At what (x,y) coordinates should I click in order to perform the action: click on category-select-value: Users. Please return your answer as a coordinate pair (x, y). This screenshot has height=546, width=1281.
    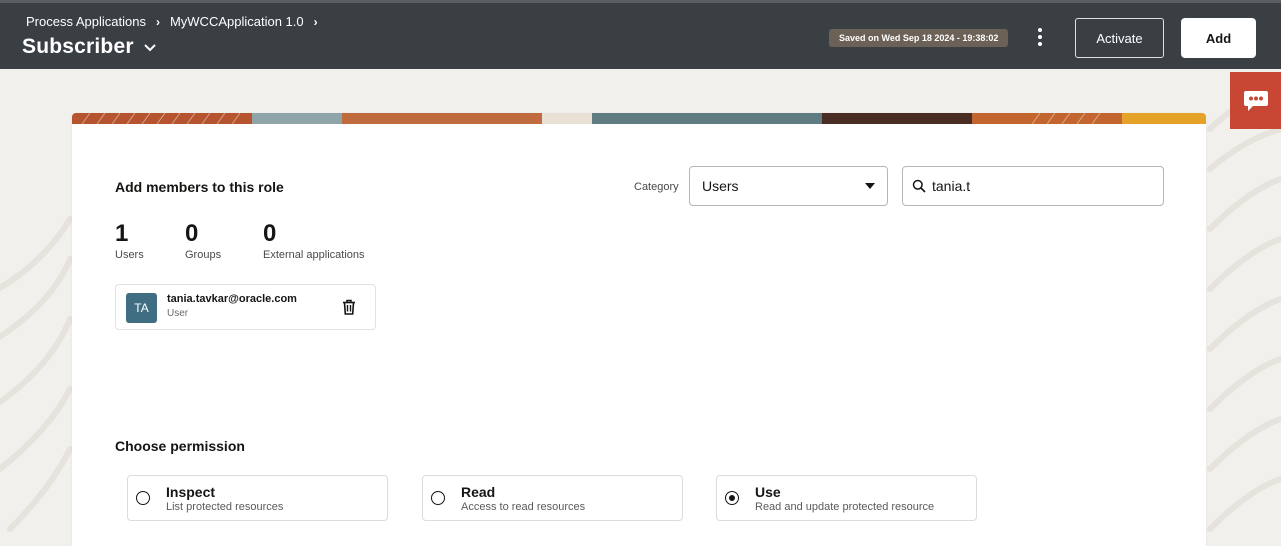
    Looking at the image, I should click on (720, 186).